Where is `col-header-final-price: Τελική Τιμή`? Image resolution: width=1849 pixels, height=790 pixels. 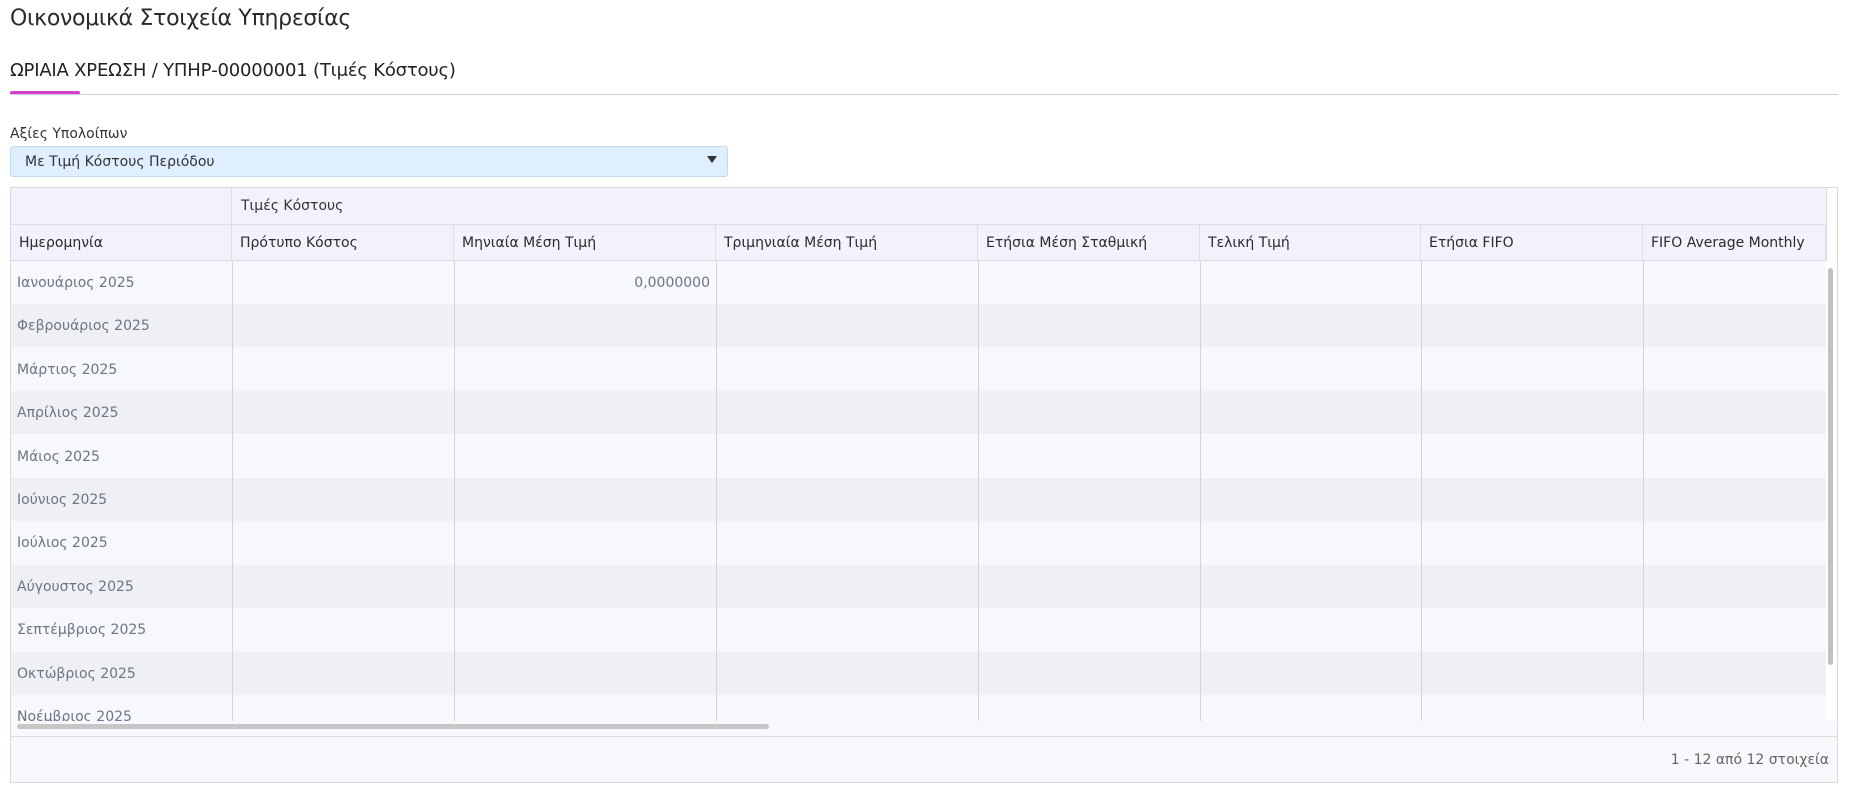 col-header-final-price: Τελική Τιμή is located at coordinates (1310, 243).